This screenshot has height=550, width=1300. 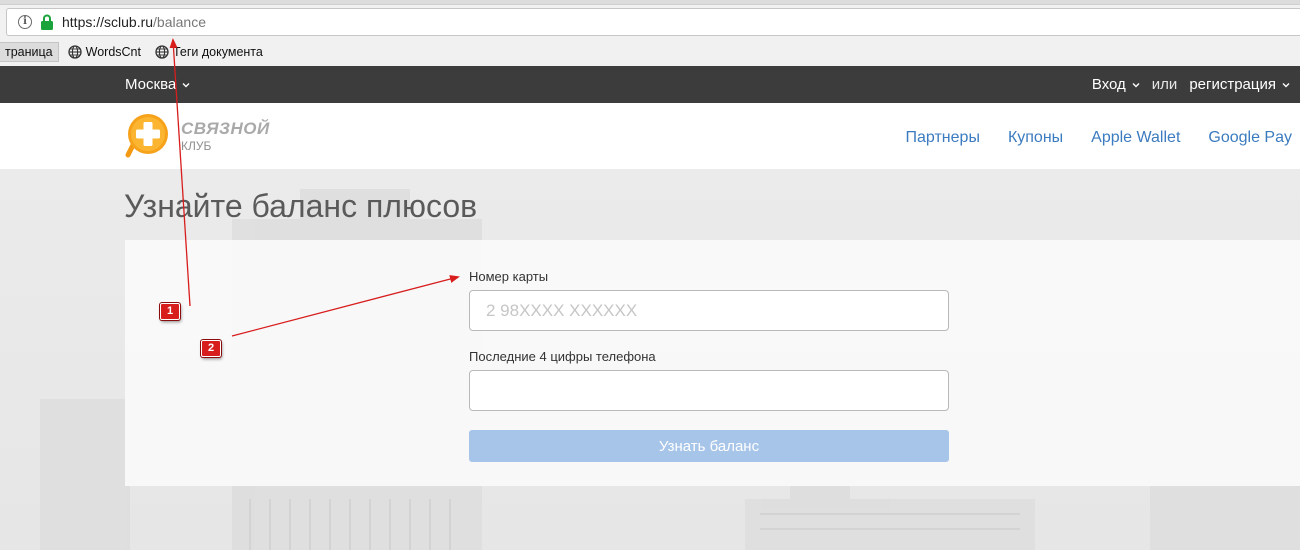 I want to click on page-title: Узнайте баланс плюсов, so click(x=301, y=206).